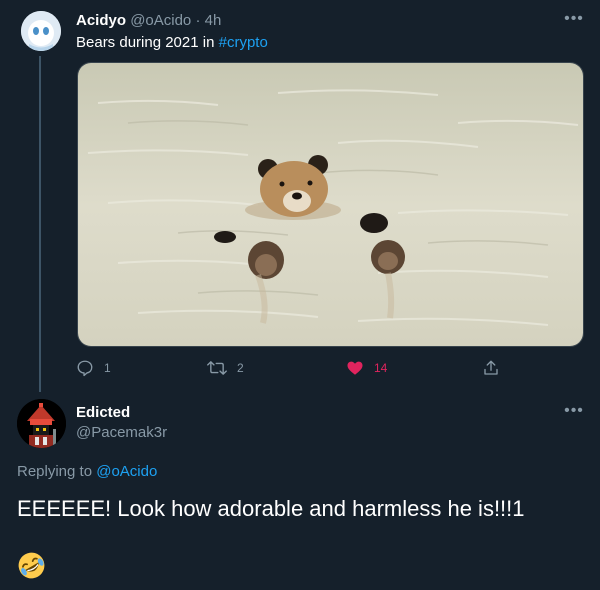  Describe the element at coordinates (217, 368) in the screenshot. I see `retweet-icon` at that location.